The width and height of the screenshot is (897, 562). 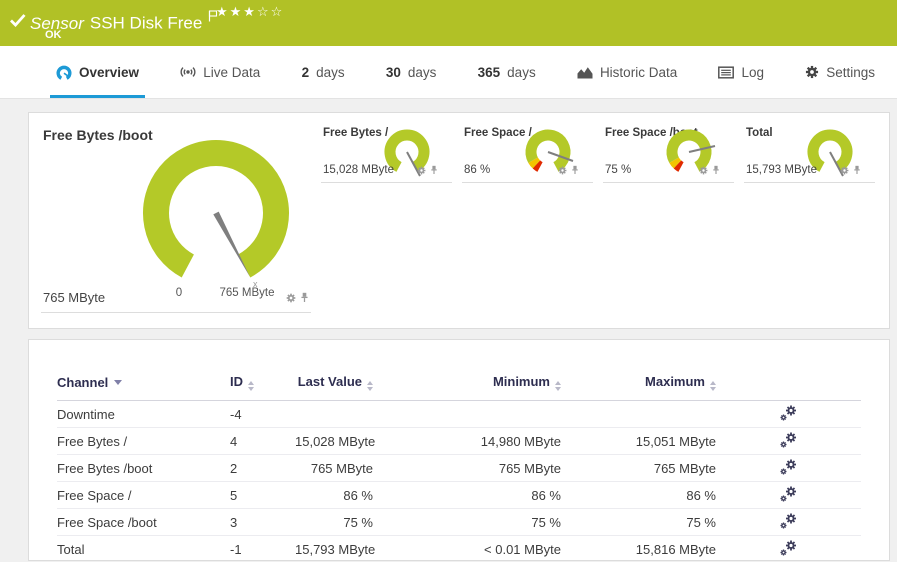 I want to click on table-row: Free Space / 5 86 % 86 % 86 %, so click(x=459, y=495).